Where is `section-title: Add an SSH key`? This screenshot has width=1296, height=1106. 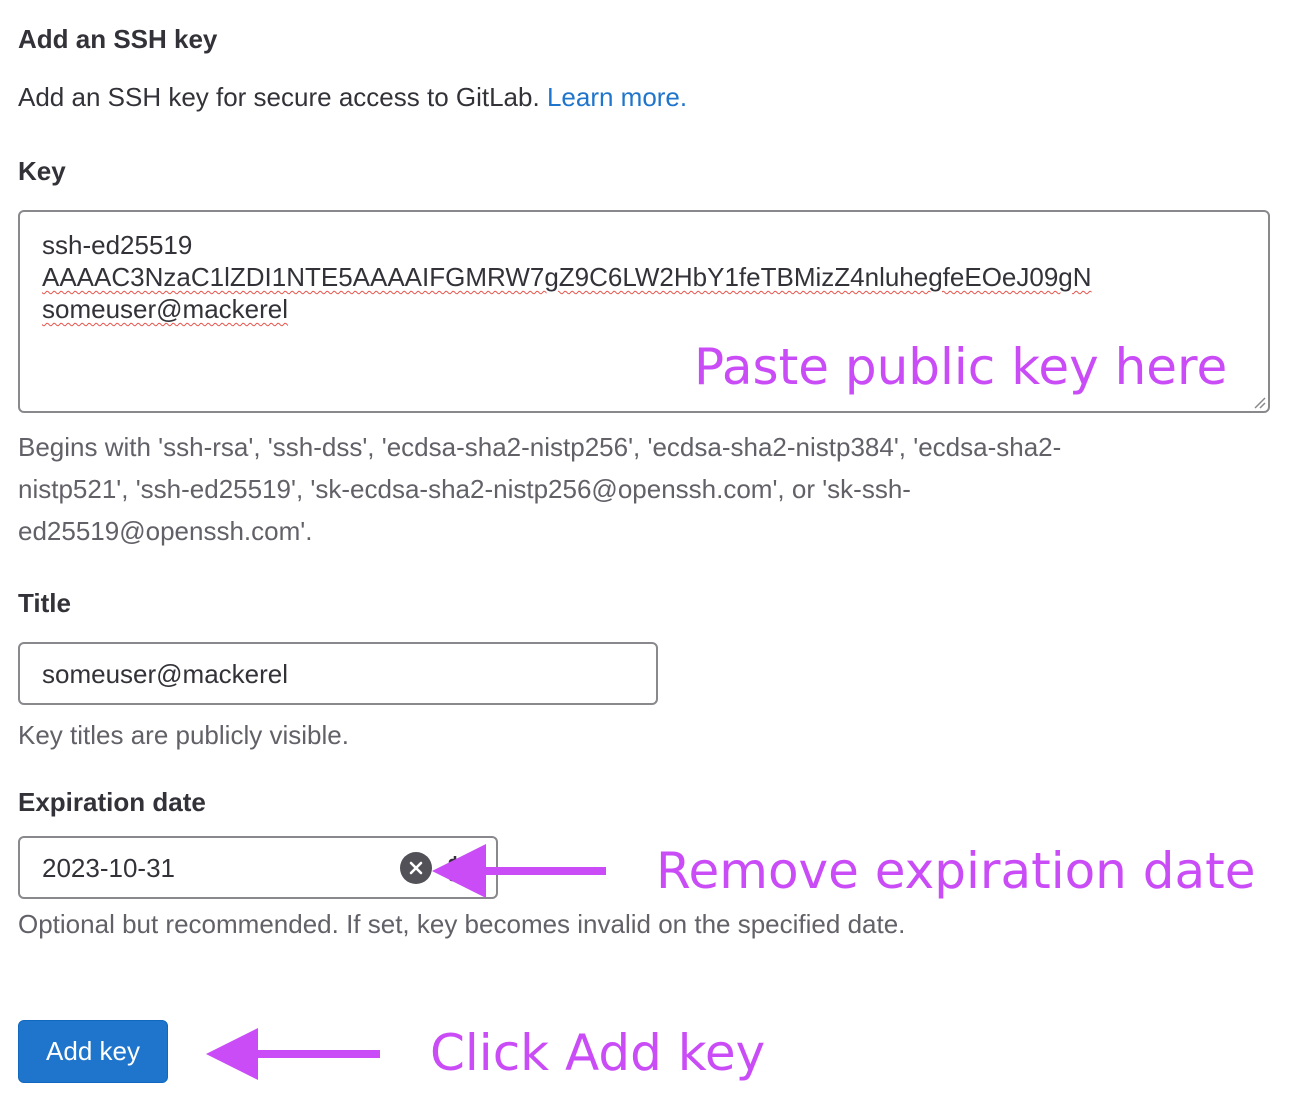 section-title: Add an SSH key is located at coordinates (118, 39).